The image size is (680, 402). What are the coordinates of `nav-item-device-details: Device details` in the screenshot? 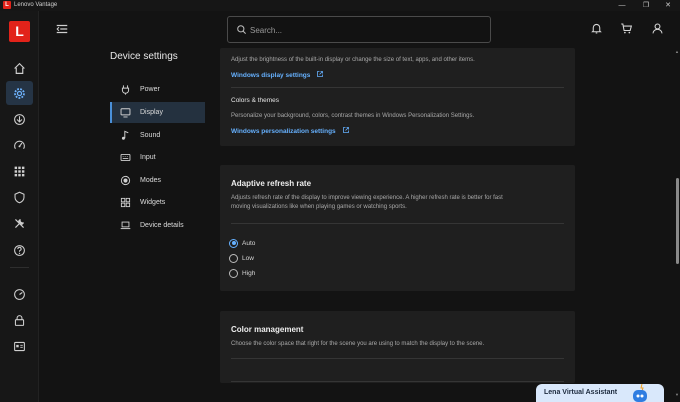 It's located at (157, 225).